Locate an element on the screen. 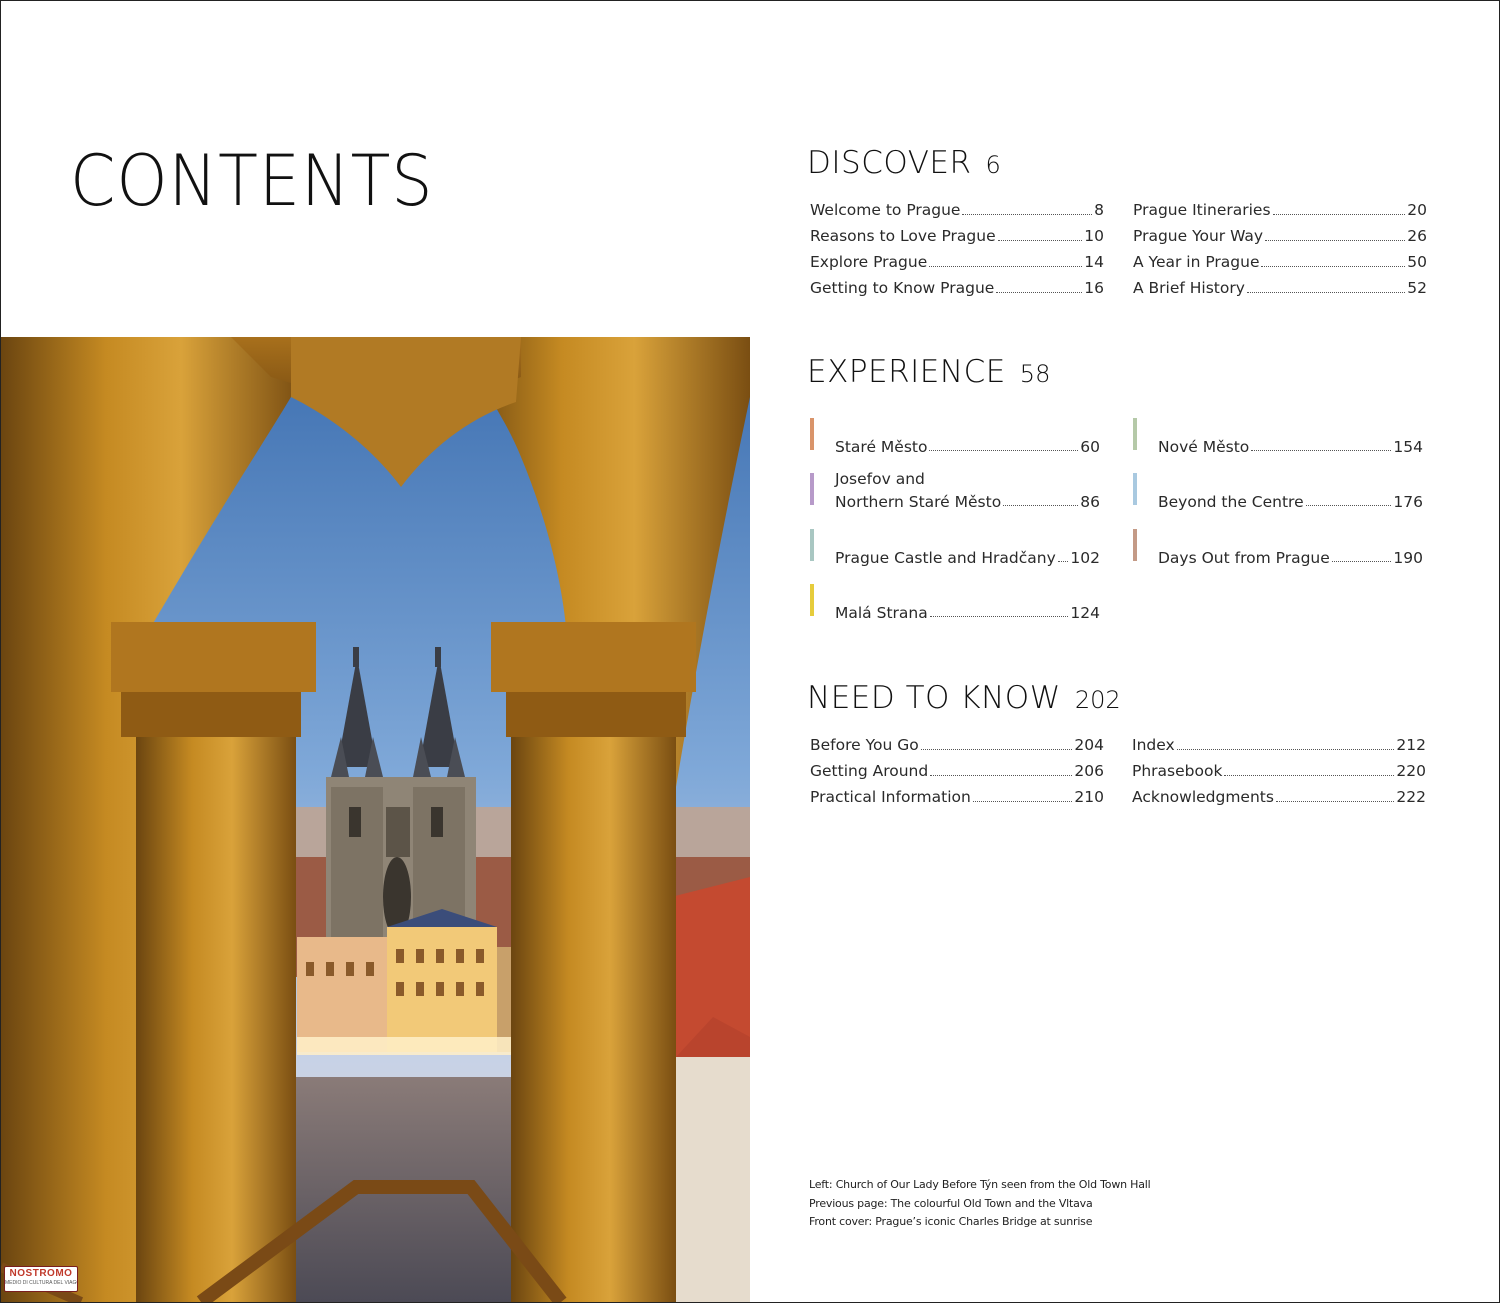  toc-entry-josefov: Josefov and Northern Staré Město 86 is located at coordinates (955, 490).